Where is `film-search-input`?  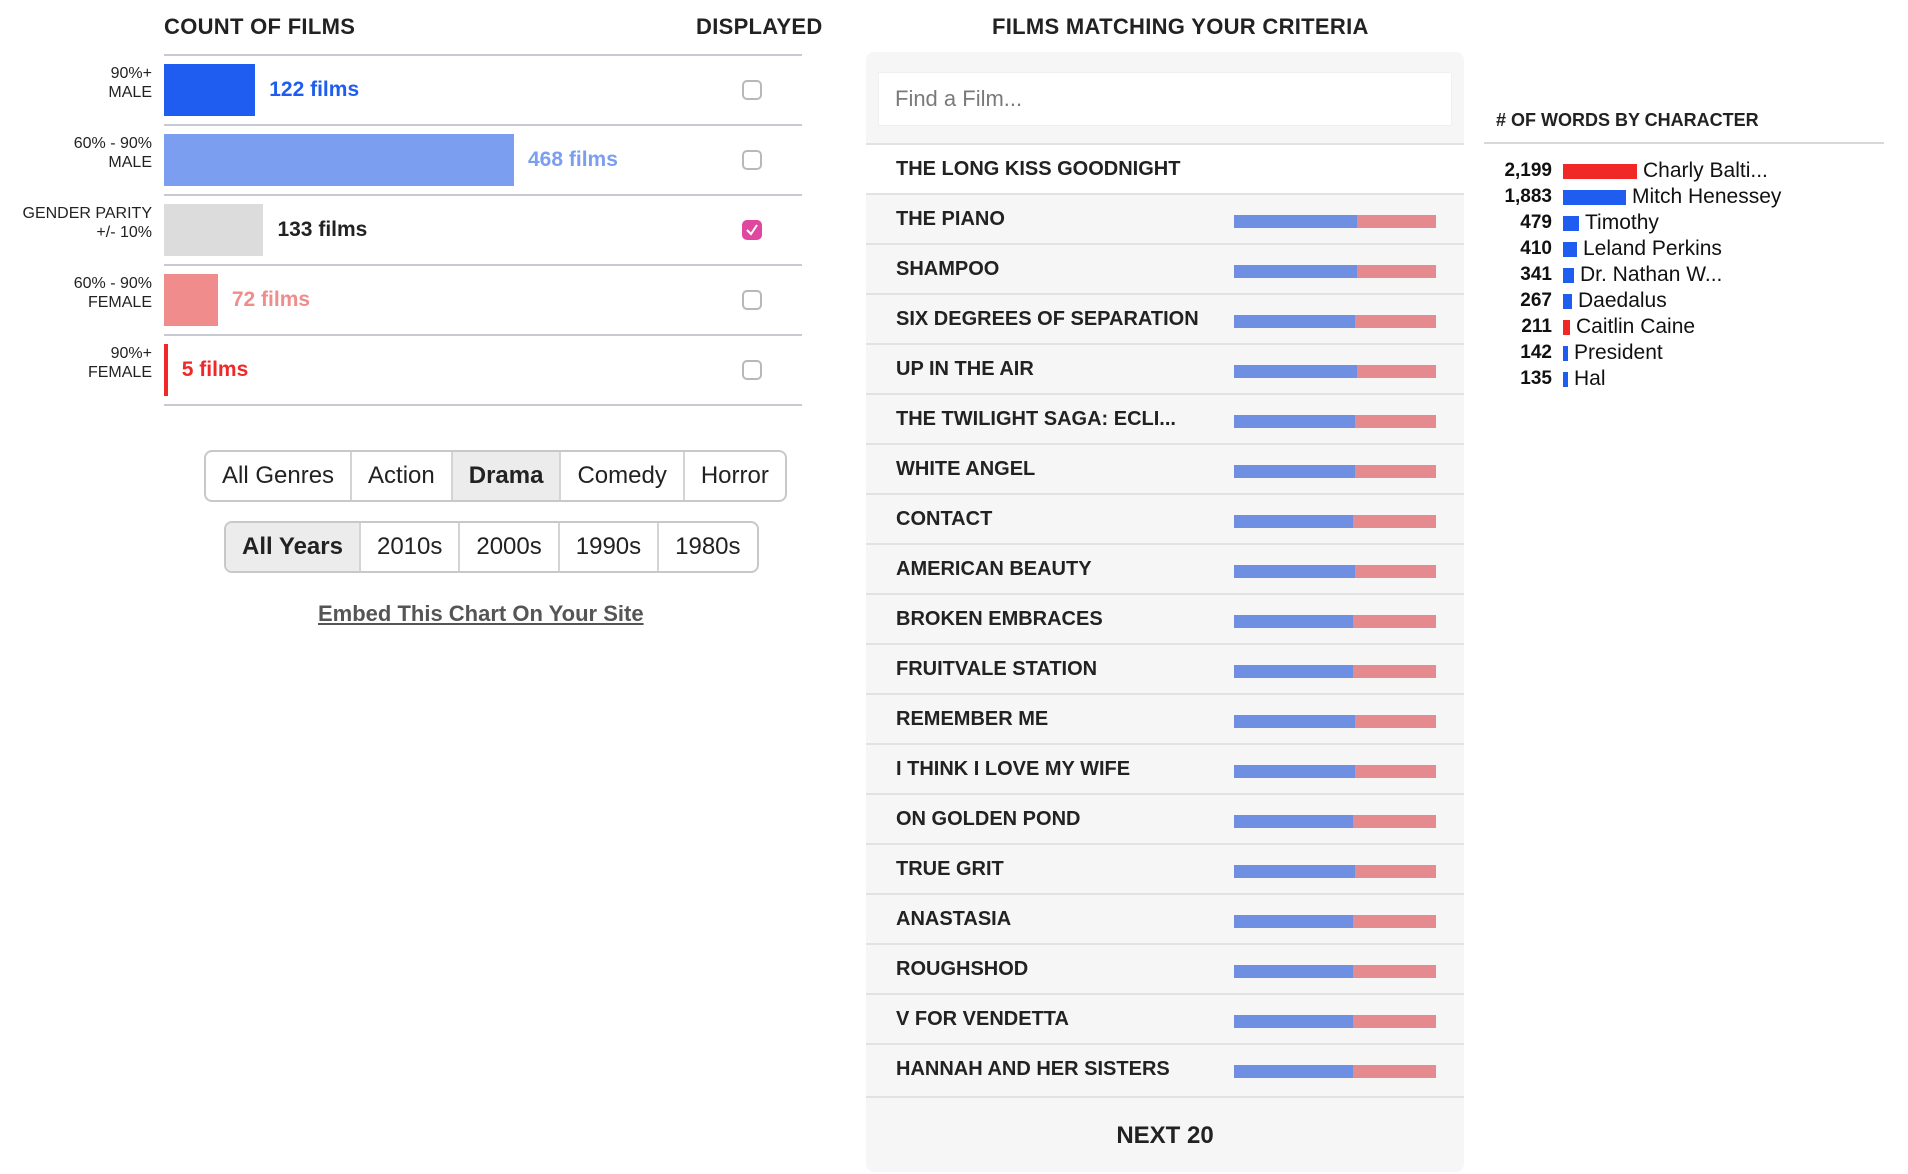
film-search-input is located at coordinates (1165, 99).